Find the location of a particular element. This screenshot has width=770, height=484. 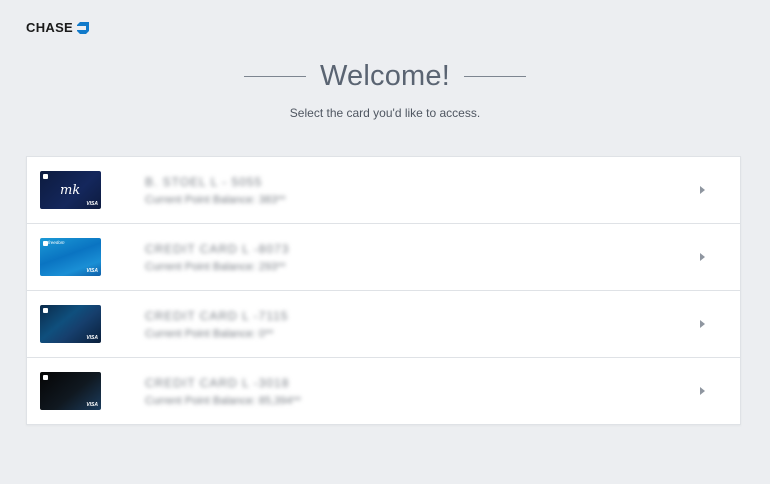

card-balance: Current Point Balance: 0** is located at coordinates (209, 333).